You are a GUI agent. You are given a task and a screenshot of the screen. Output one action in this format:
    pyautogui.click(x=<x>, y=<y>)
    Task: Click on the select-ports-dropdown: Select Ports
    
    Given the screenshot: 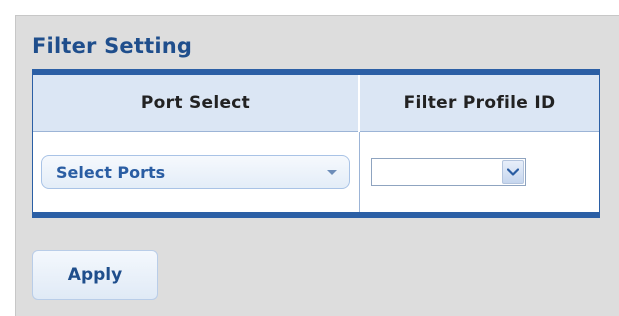 What is the action you would take?
    pyautogui.click(x=195, y=172)
    